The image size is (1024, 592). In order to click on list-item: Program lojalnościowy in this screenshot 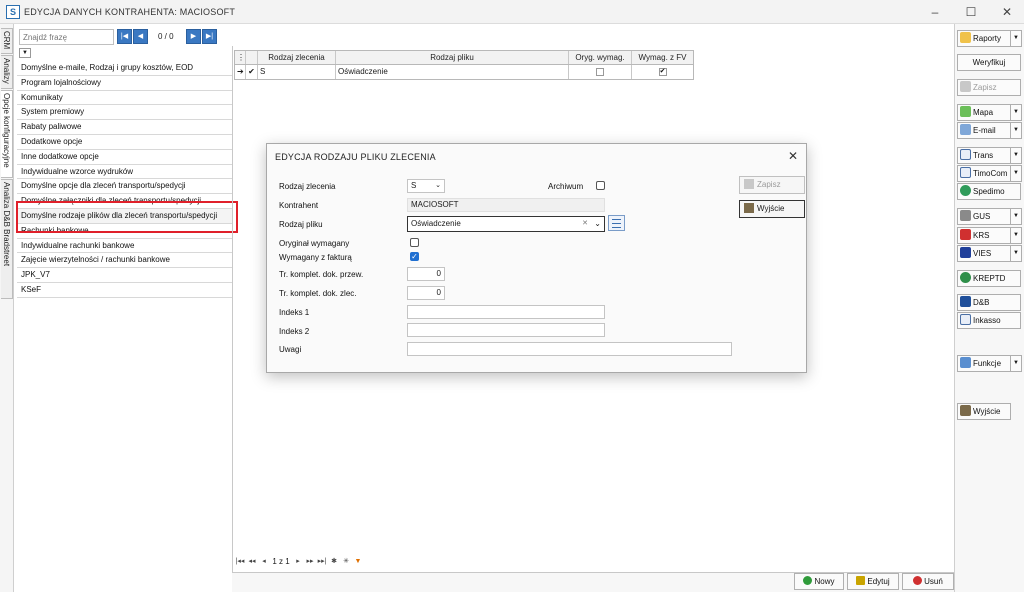, I will do `click(124, 83)`.